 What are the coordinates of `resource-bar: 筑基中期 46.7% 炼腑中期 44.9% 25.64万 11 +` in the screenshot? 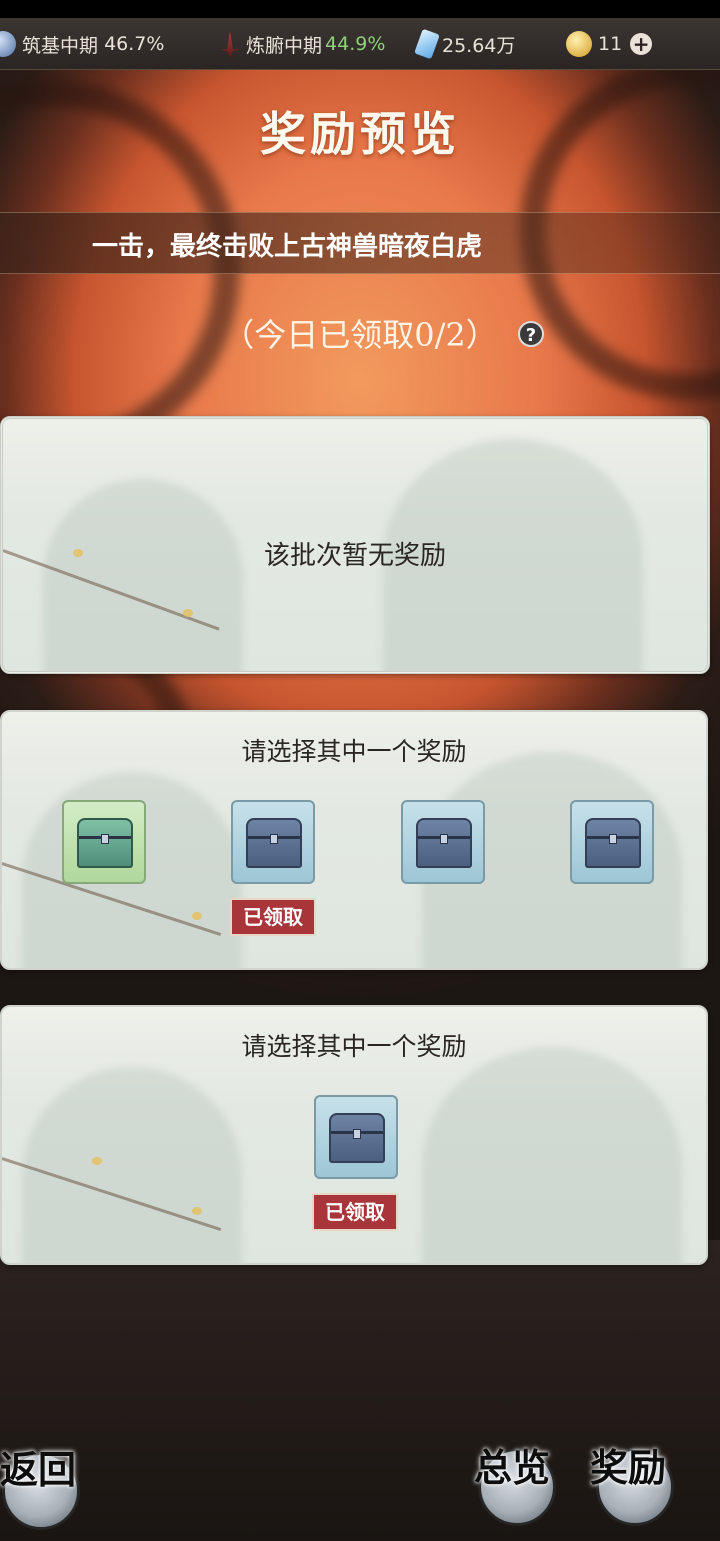 It's located at (360, 44).